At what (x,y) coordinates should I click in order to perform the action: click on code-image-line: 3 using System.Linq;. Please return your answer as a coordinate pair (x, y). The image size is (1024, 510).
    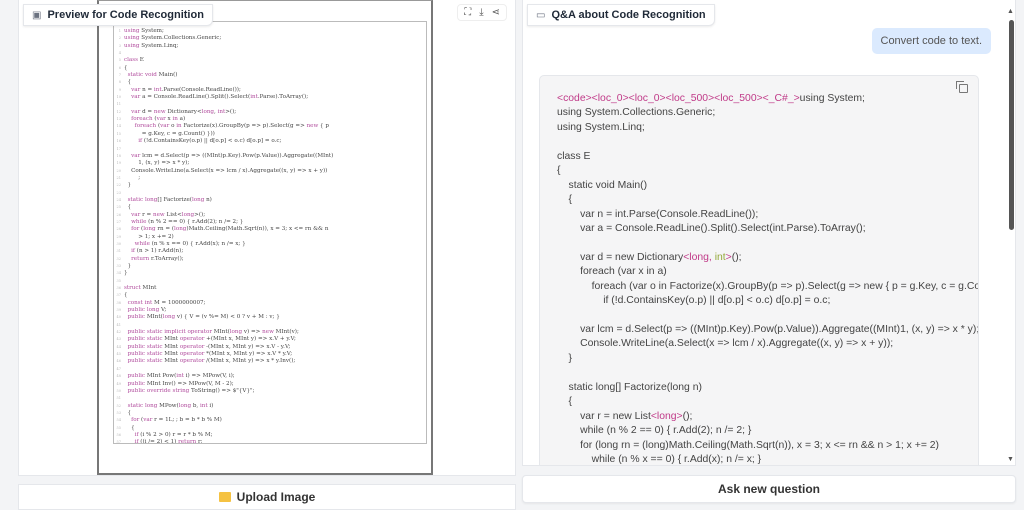
    Looking at the image, I should click on (270, 46).